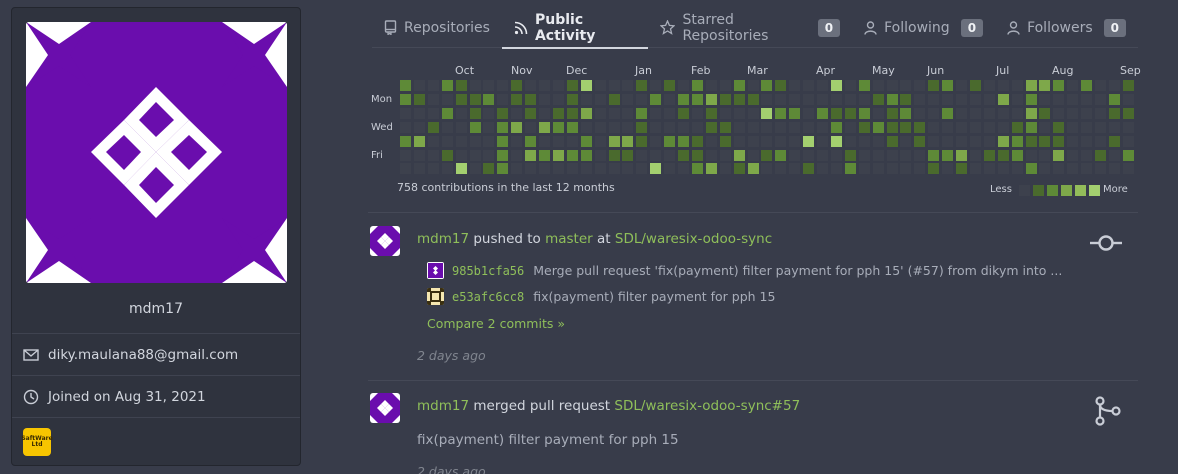  Describe the element at coordinates (488, 271) in the screenshot. I see `commit-sha-link: 985b1cfa56` at that location.